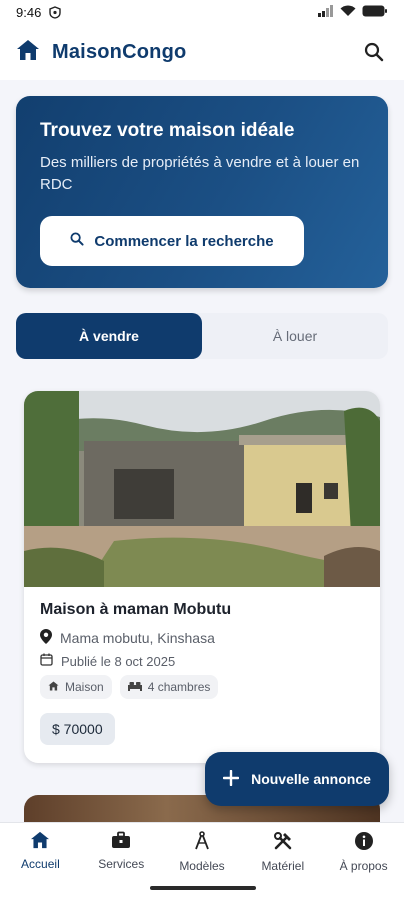  Describe the element at coordinates (231, 779) in the screenshot. I see `plus-icon` at that location.